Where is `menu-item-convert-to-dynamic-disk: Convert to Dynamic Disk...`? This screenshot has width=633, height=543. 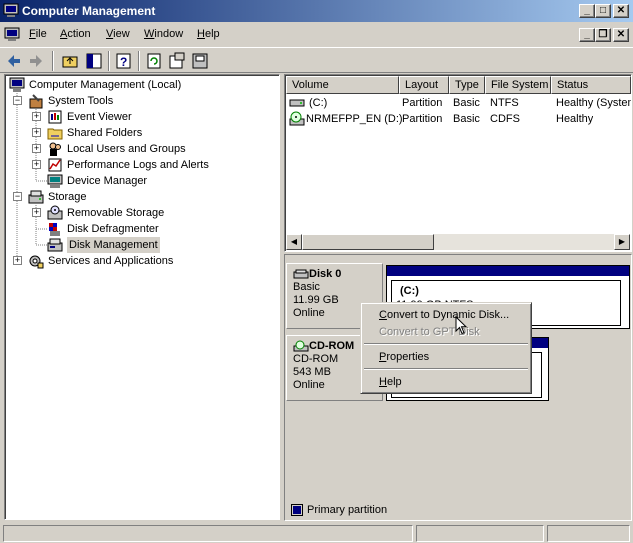
menu-item-convert-to-dynamic-disk: Convert to Dynamic Disk... is located at coordinates (444, 315).